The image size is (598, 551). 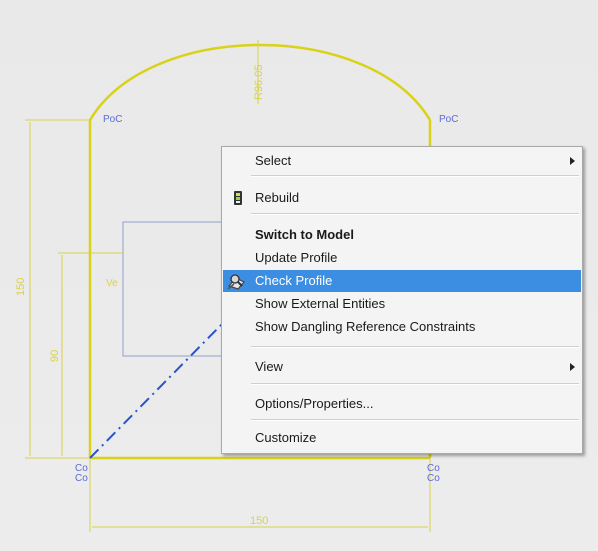 I want to click on menu-item-switch-to-model: Switch to Model, so click(x=402, y=235).